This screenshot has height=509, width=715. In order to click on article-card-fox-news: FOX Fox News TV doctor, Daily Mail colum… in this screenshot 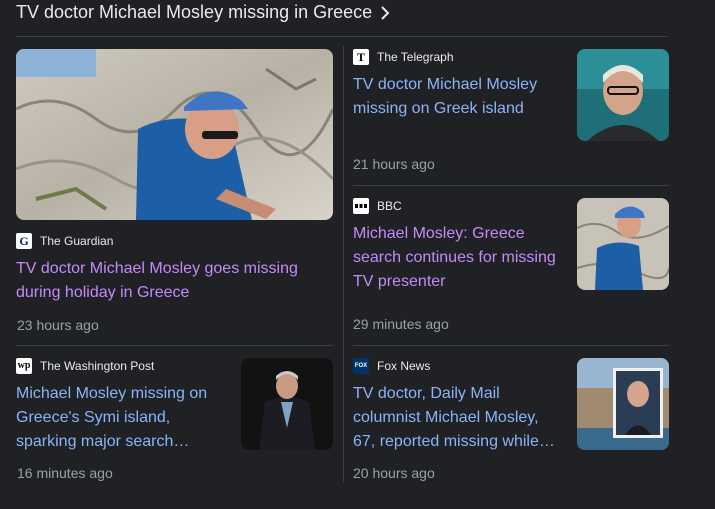, I will do `click(511, 423)`.